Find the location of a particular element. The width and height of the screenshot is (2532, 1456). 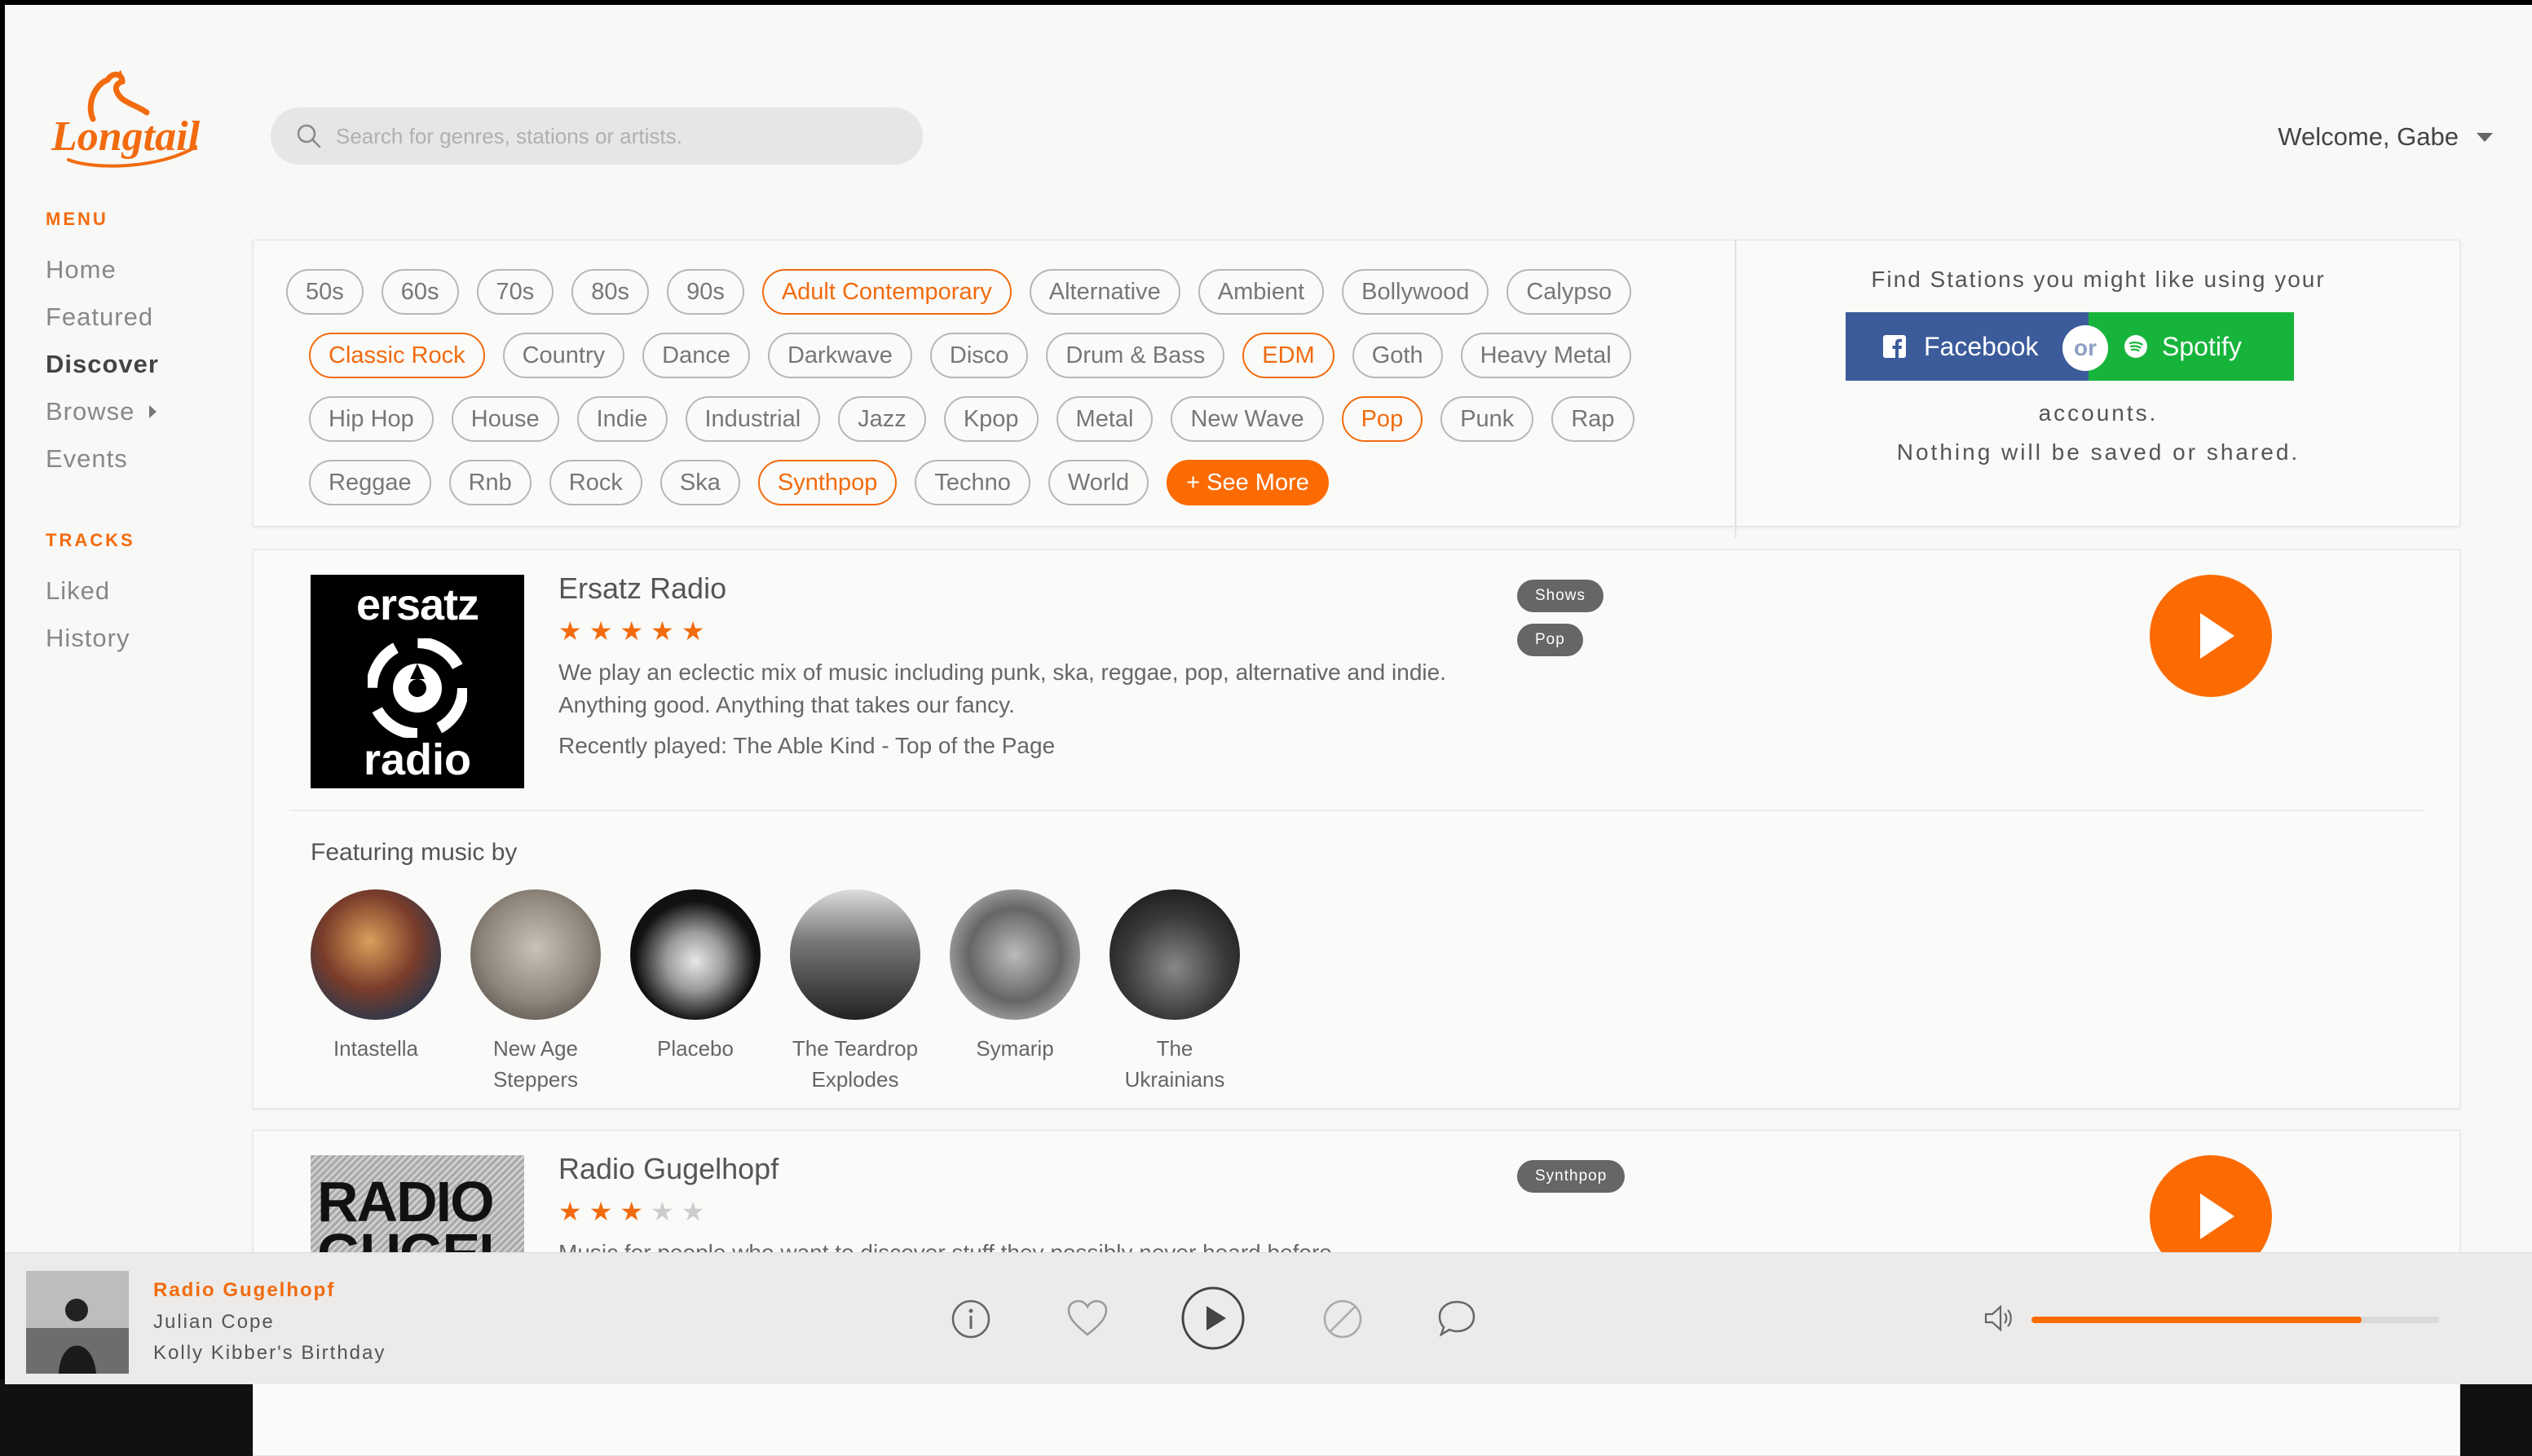

spotify-label: Spotify is located at coordinates (2202, 346).